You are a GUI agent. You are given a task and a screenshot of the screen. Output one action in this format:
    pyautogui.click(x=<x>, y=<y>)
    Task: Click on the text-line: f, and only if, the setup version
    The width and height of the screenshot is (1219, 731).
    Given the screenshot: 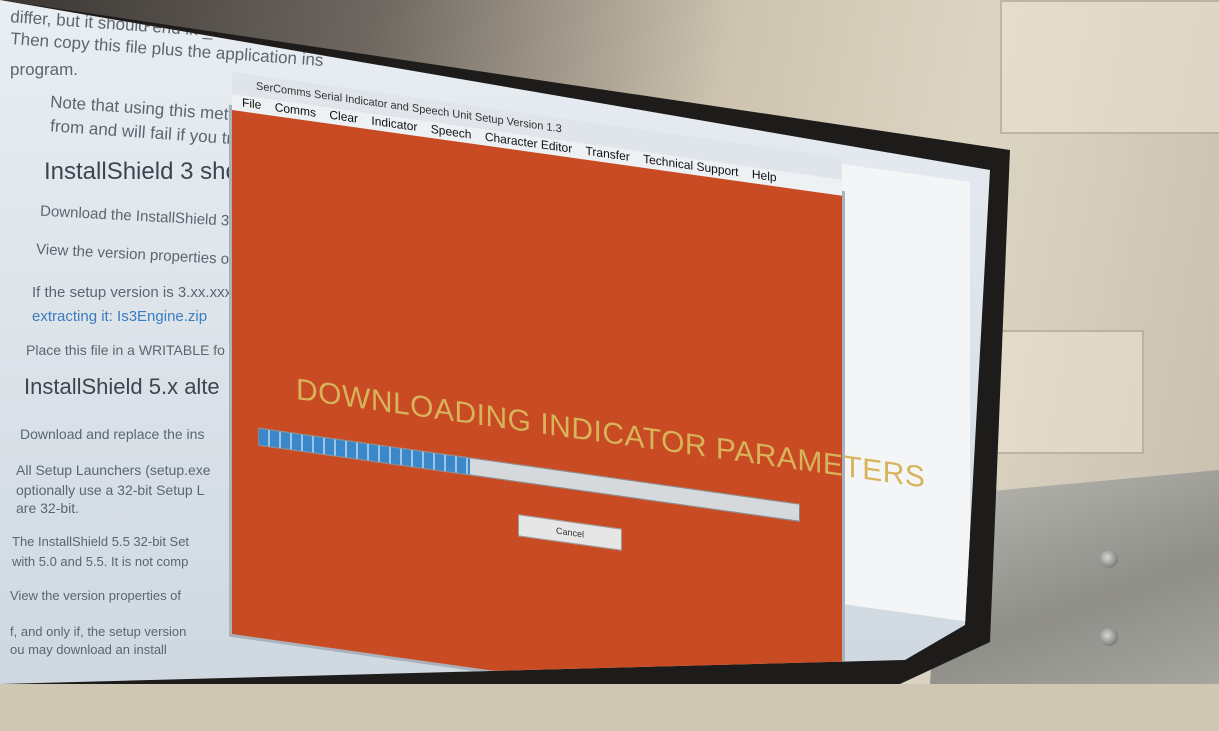 What is the action you would take?
    pyautogui.click(x=98, y=631)
    